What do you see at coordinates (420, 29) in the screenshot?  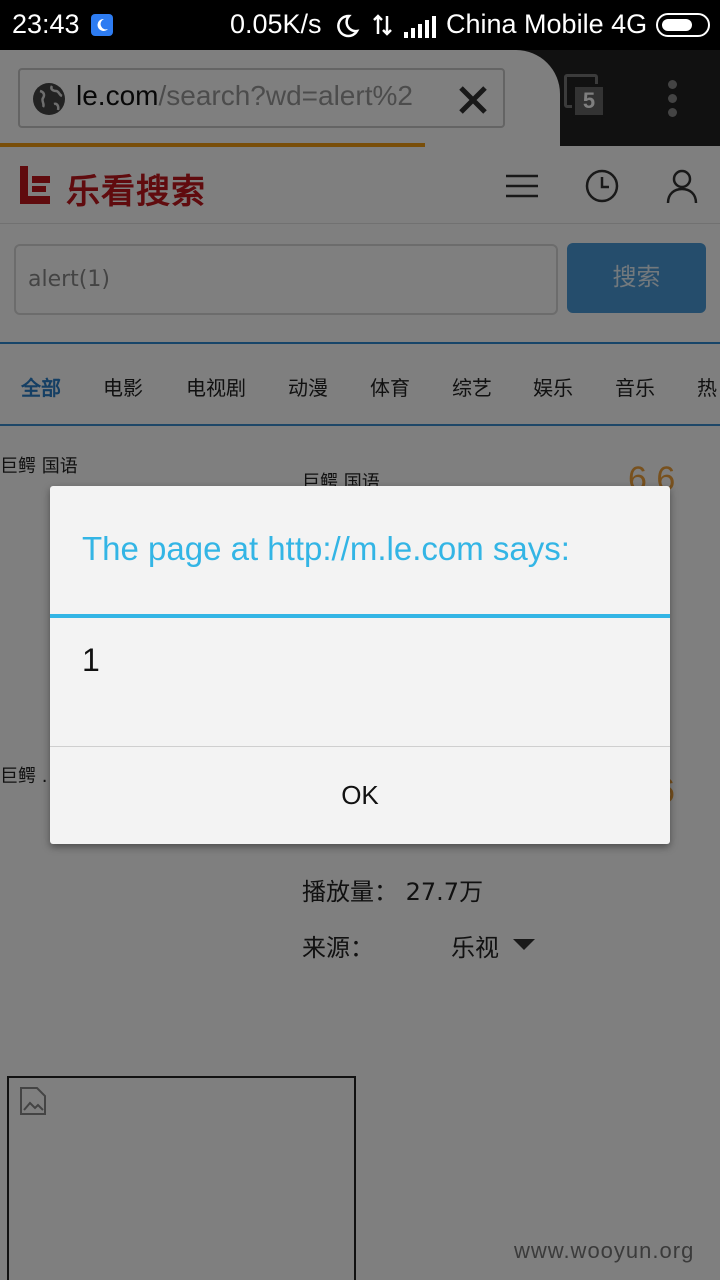 I see `signal-icon` at bounding box center [420, 29].